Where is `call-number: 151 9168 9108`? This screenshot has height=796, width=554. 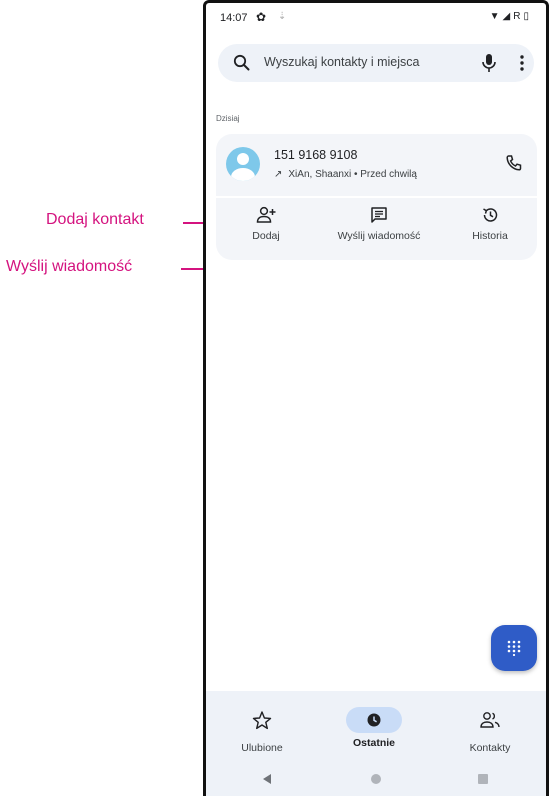 call-number: 151 9168 9108 is located at coordinates (316, 155).